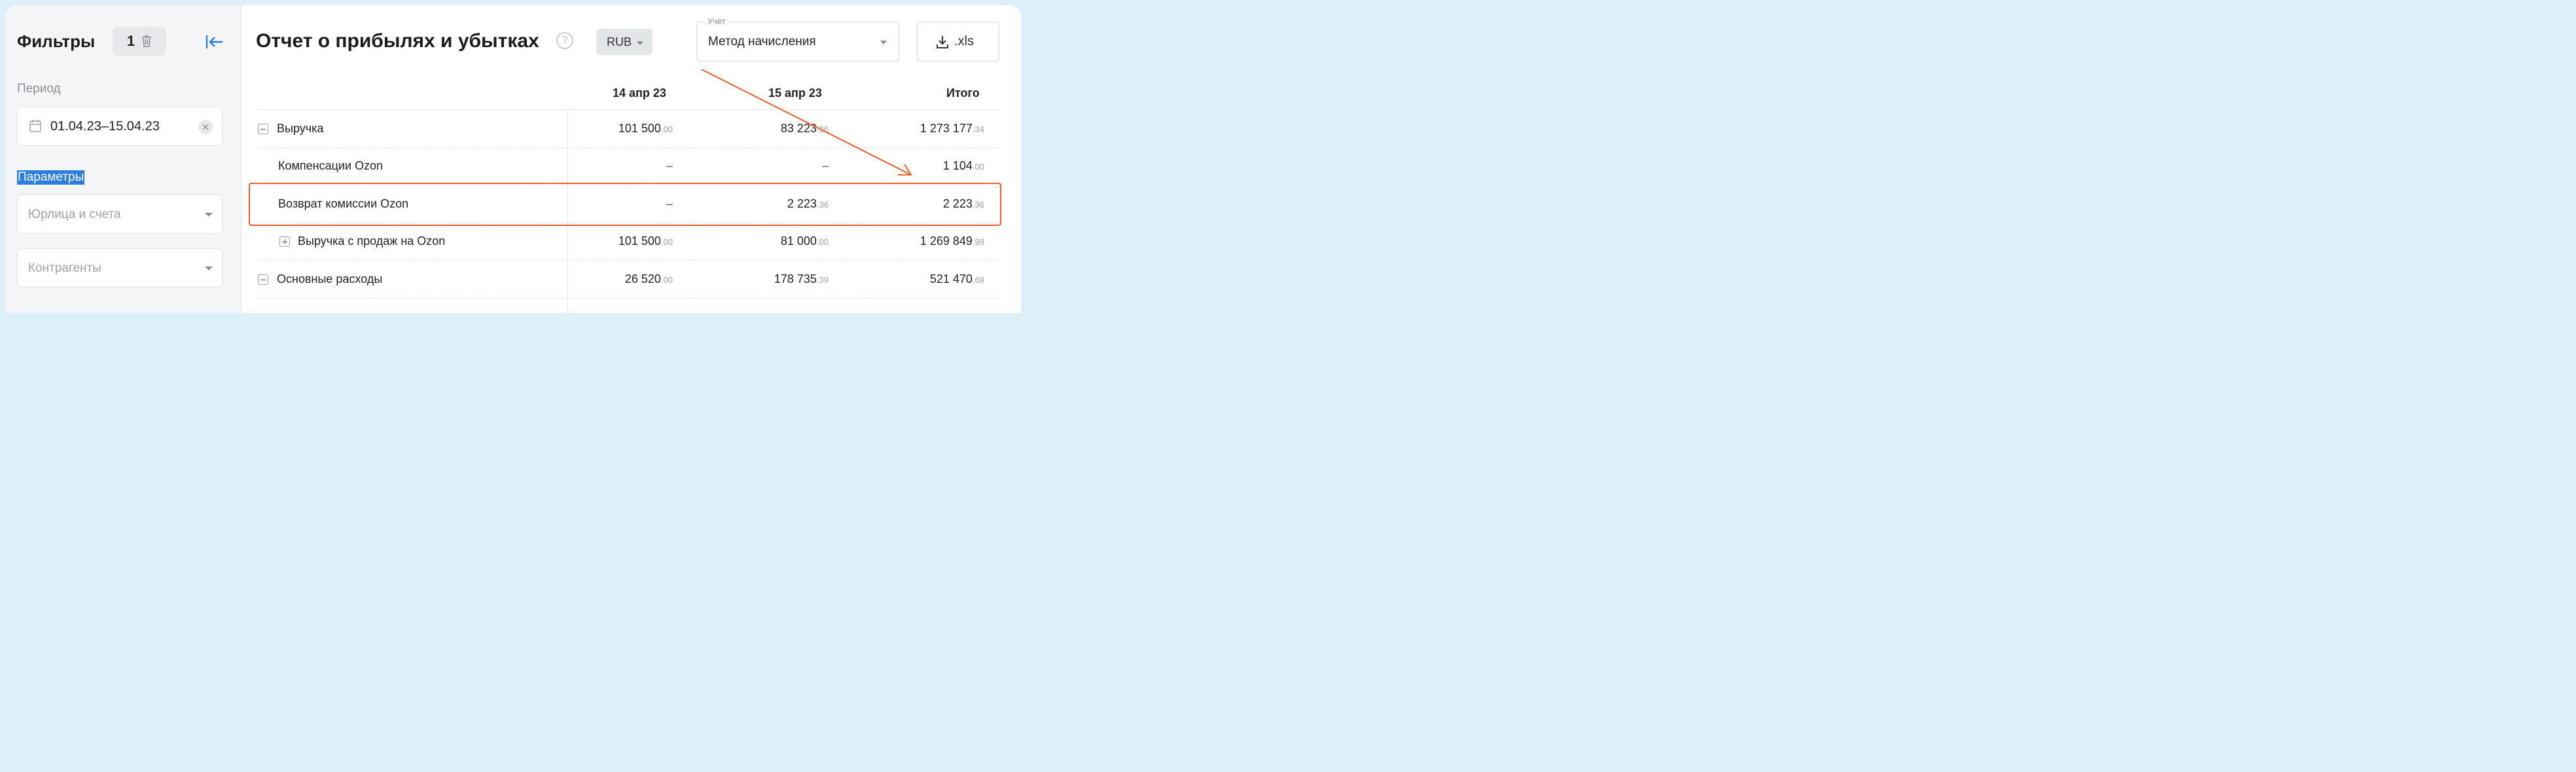 The height and width of the screenshot is (772, 2576). Describe the element at coordinates (952, 241) in the screenshot. I see `table-cell: 1 269 849.98` at that location.